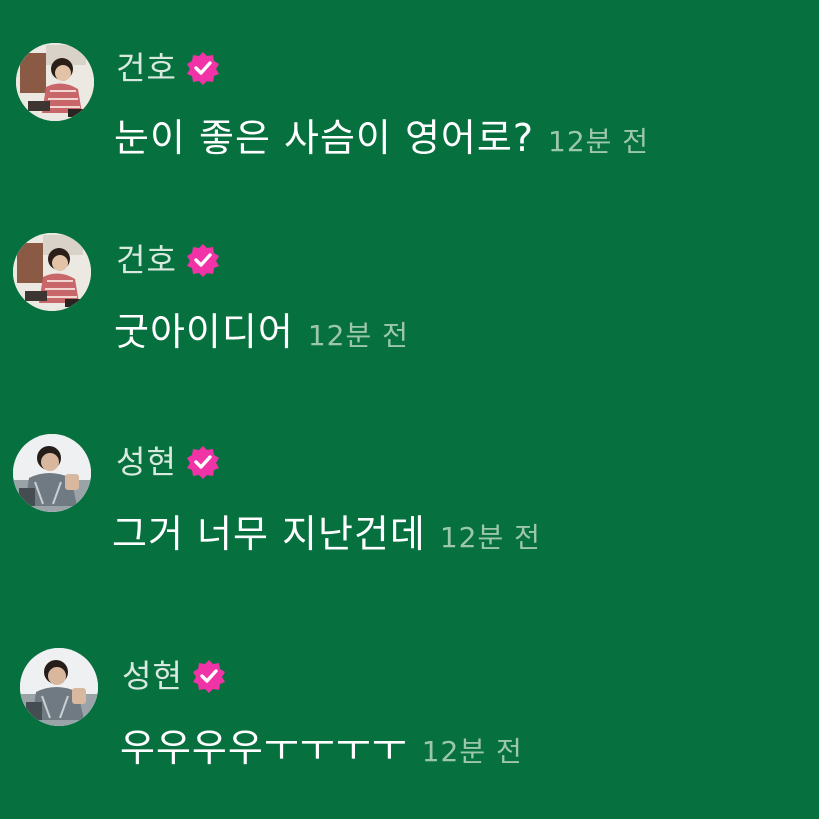  I want to click on comment-text: 우우우우ㅜㅜㅜㅜ, so click(264, 748).